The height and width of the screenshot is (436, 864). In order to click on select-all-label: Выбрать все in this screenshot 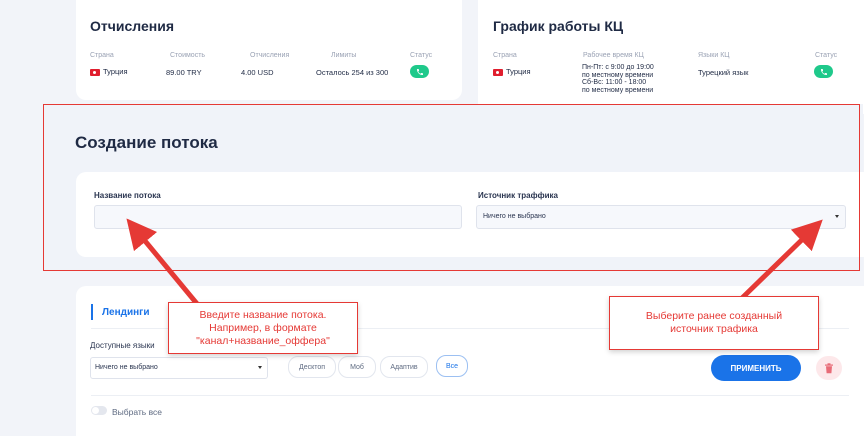, I will do `click(137, 412)`.